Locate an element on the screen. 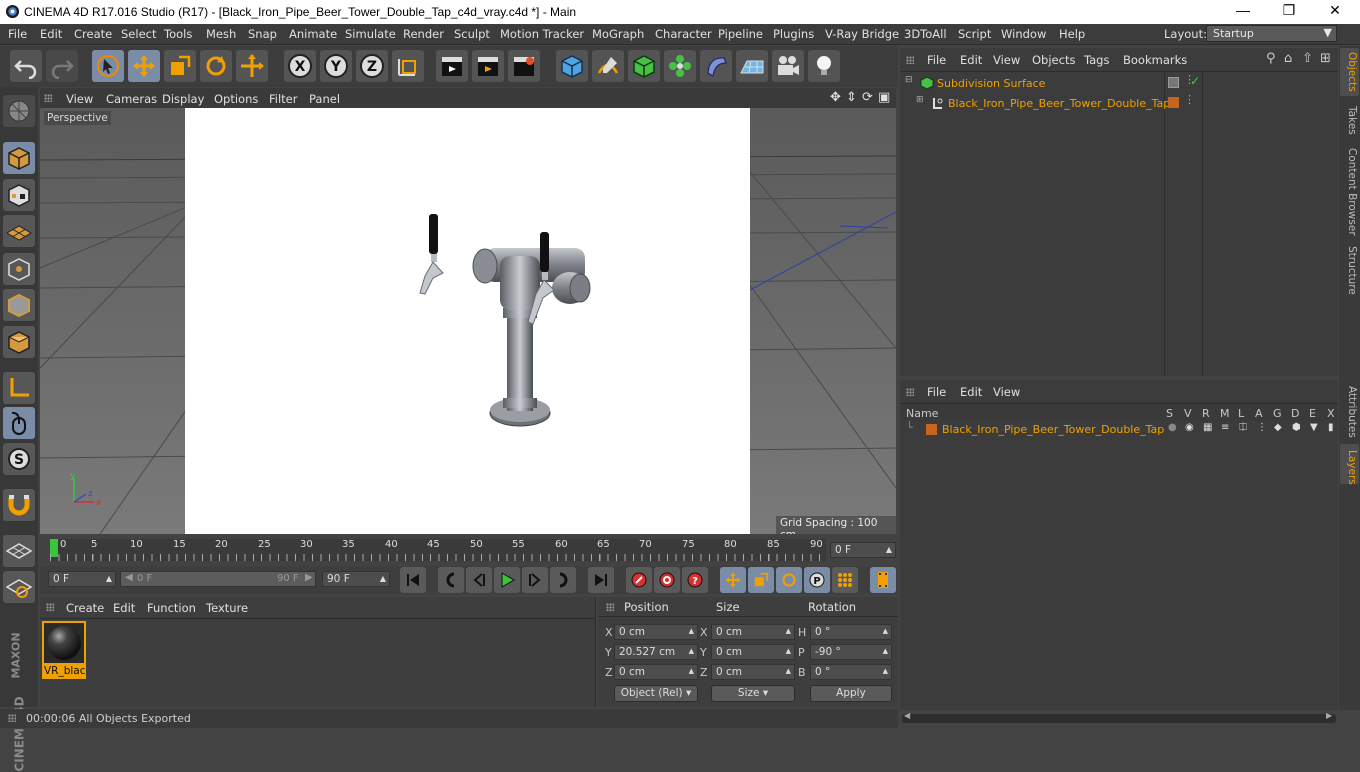 The image size is (1360, 772). record-scale-button is located at coordinates (761, 580).